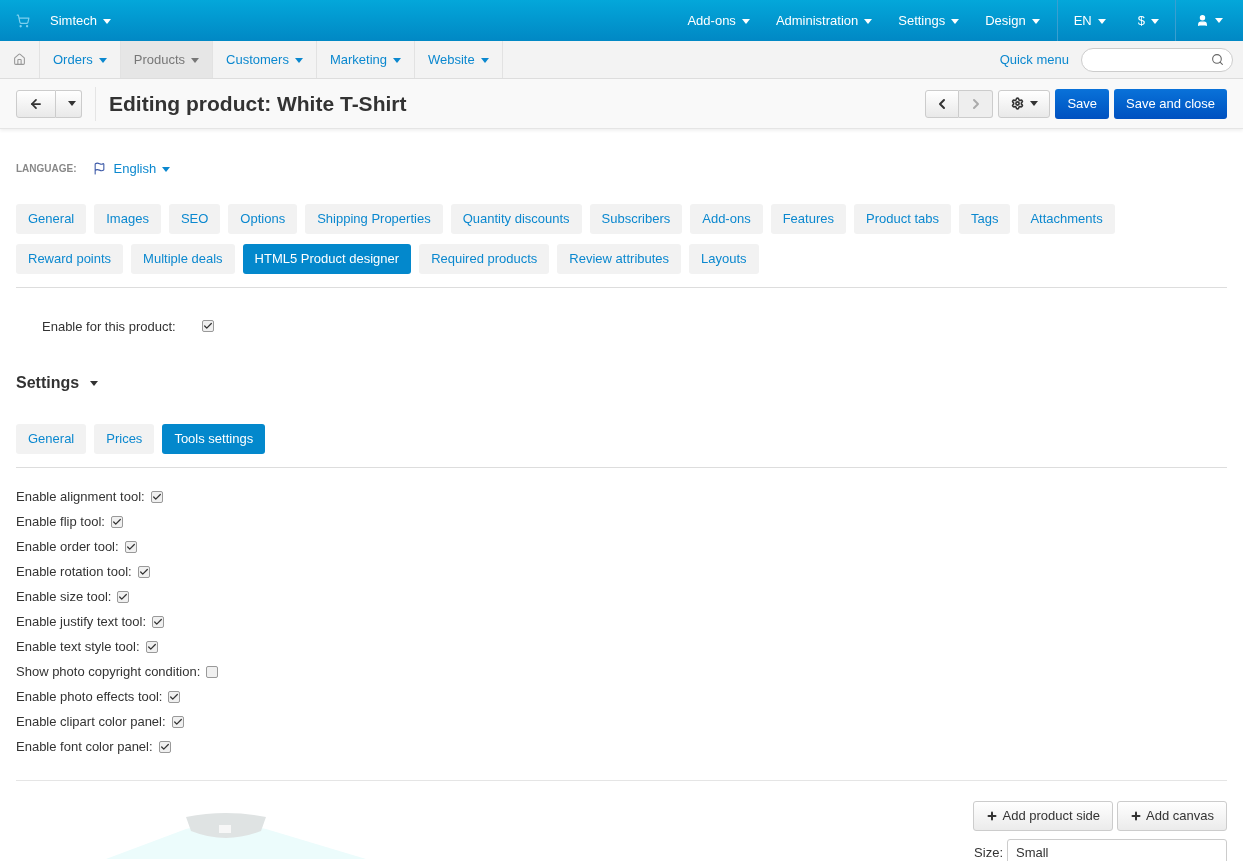 The height and width of the screenshot is (861, 1243). I want to click on language-menu: EN, so click(1089, 20).